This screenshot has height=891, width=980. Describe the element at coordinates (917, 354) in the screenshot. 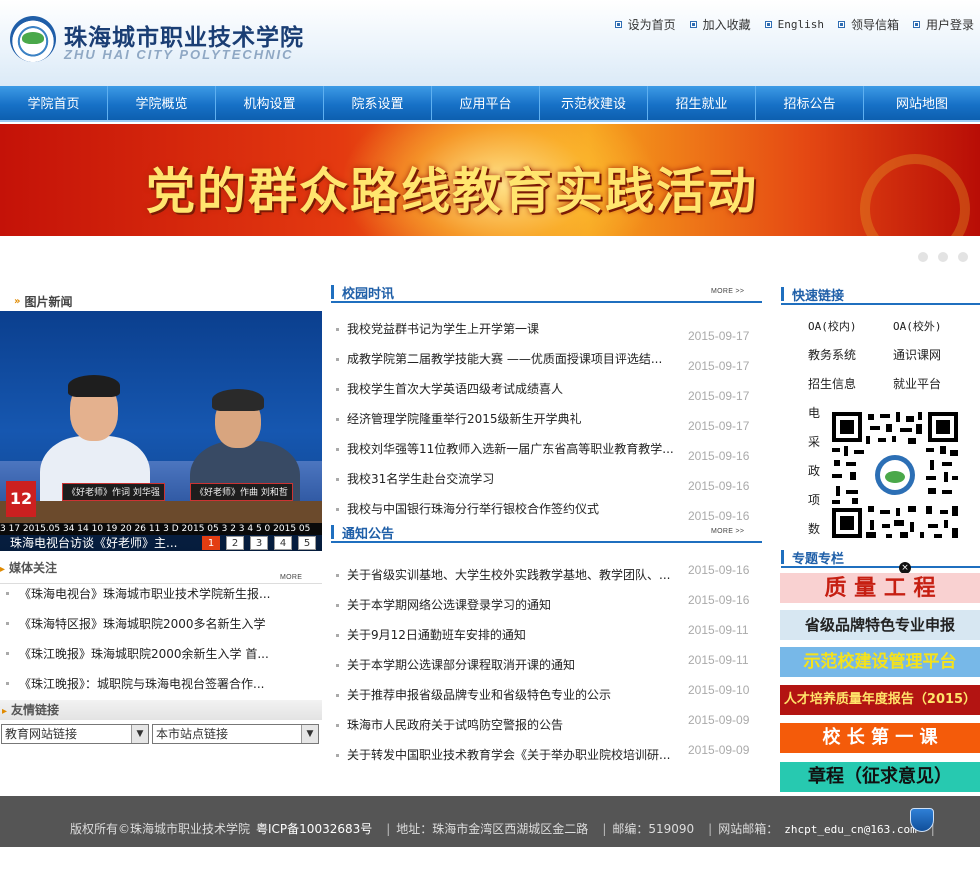

I see `general-course-link: 通识课网` at that location.